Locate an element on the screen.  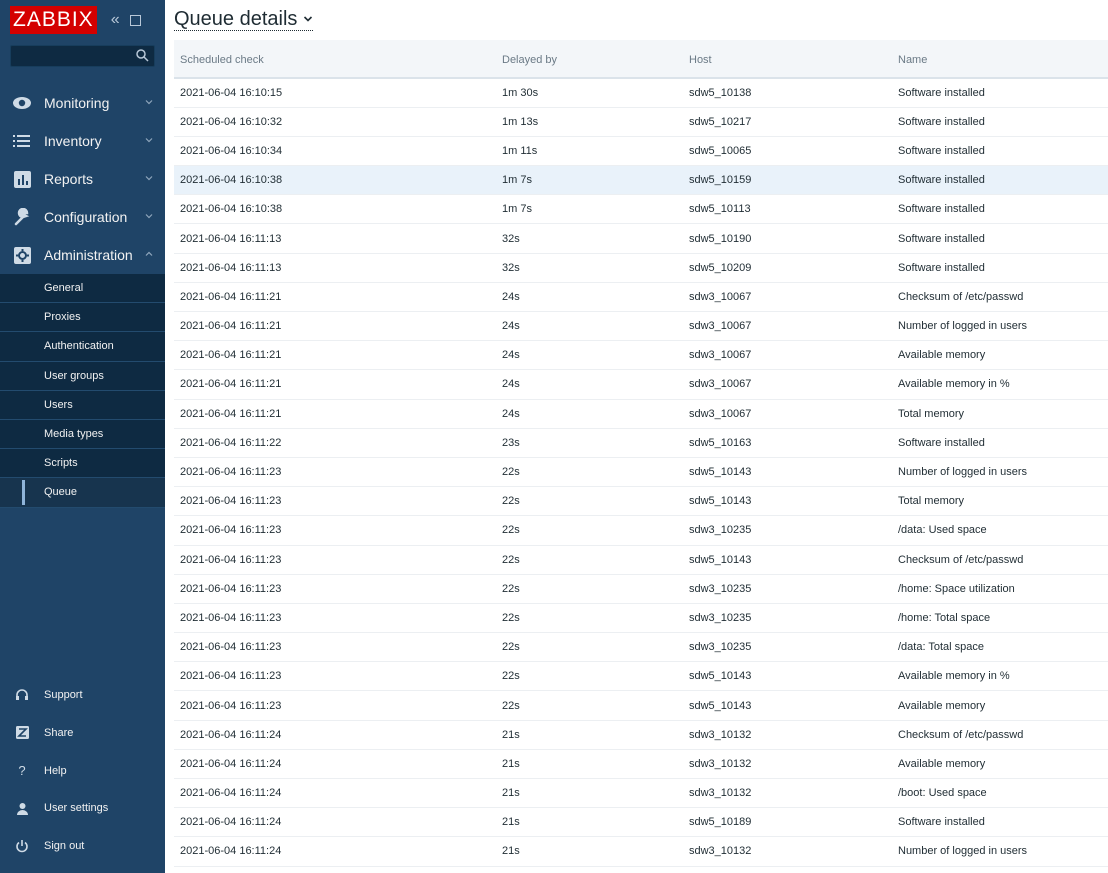
search-field-wrapper is located at coordinates (82, 56).